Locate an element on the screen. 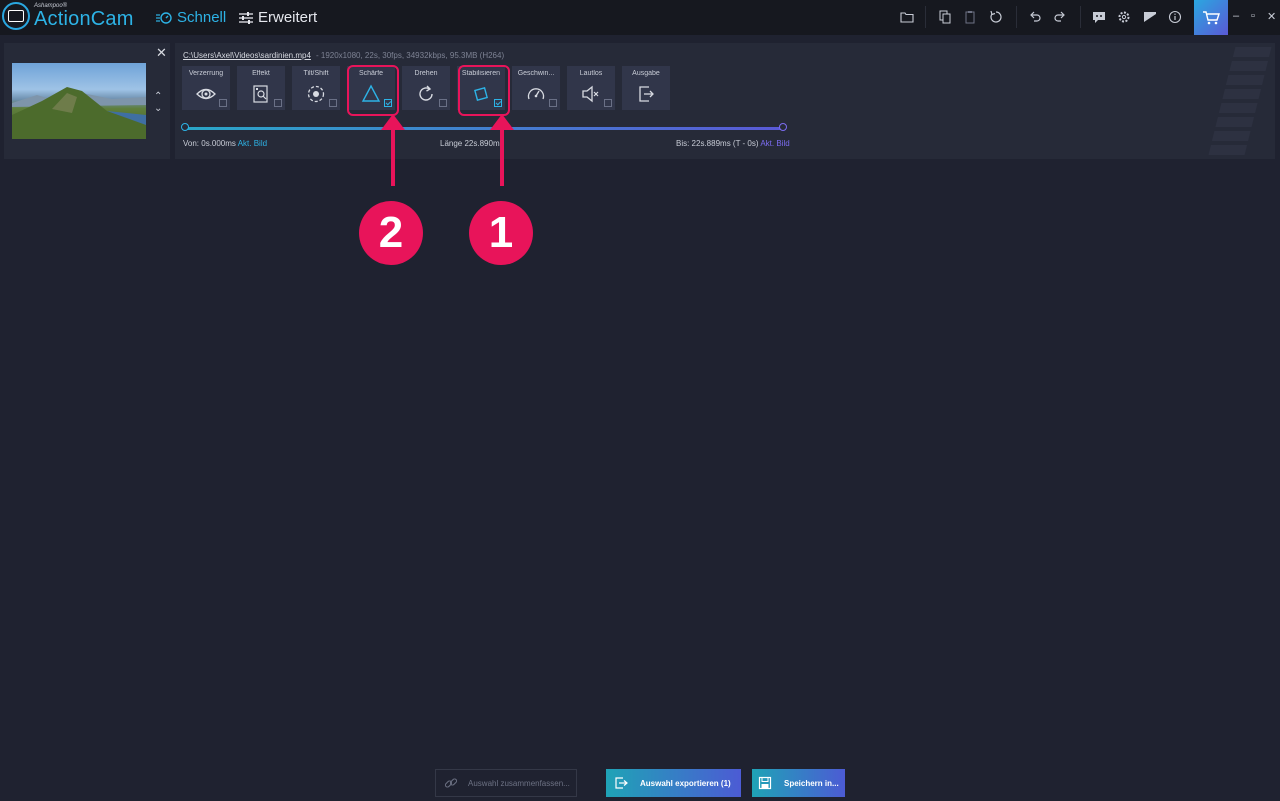  tool-drehen: Drehen is located at coordinates (426, 88).